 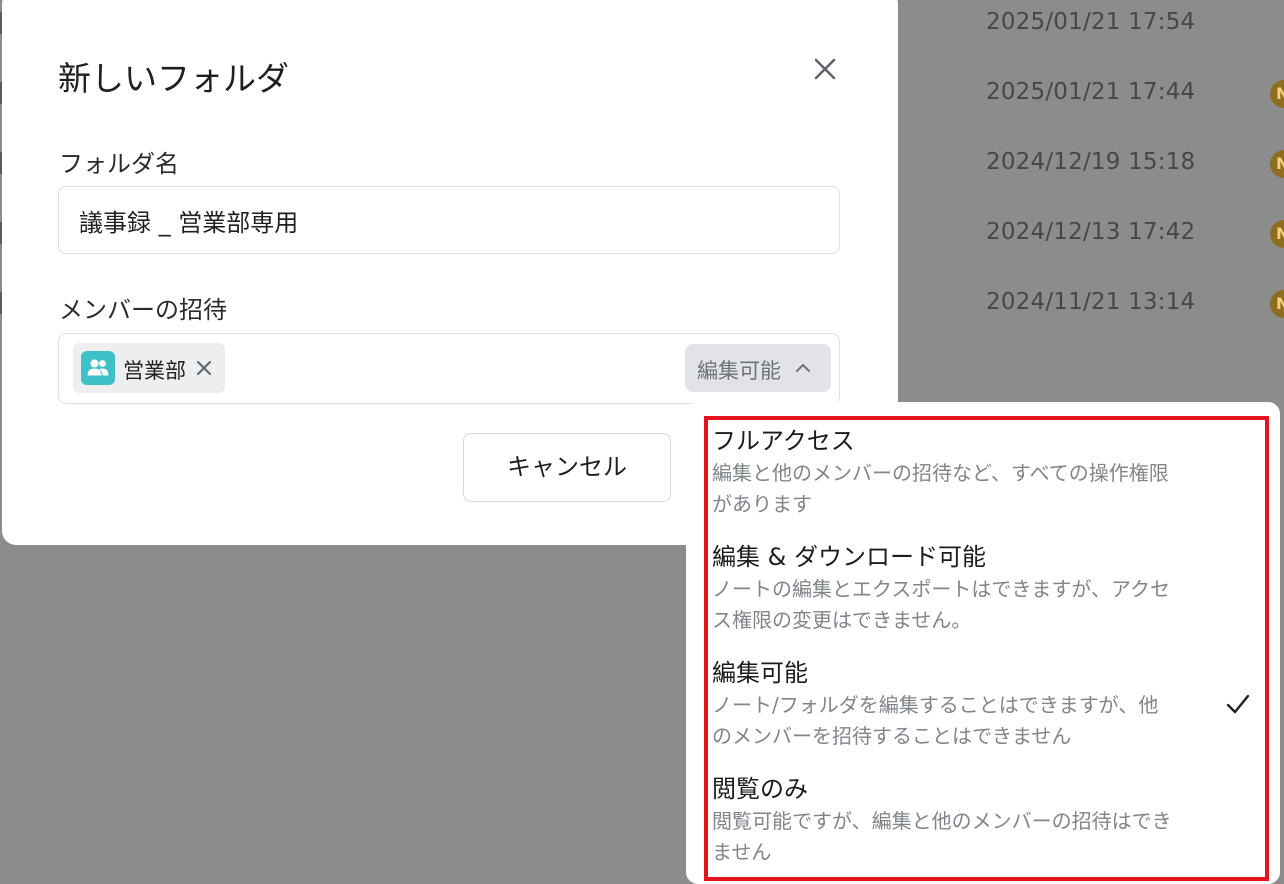 I want to click on cancel-button: キャンセル, so click(x=567, y=467).